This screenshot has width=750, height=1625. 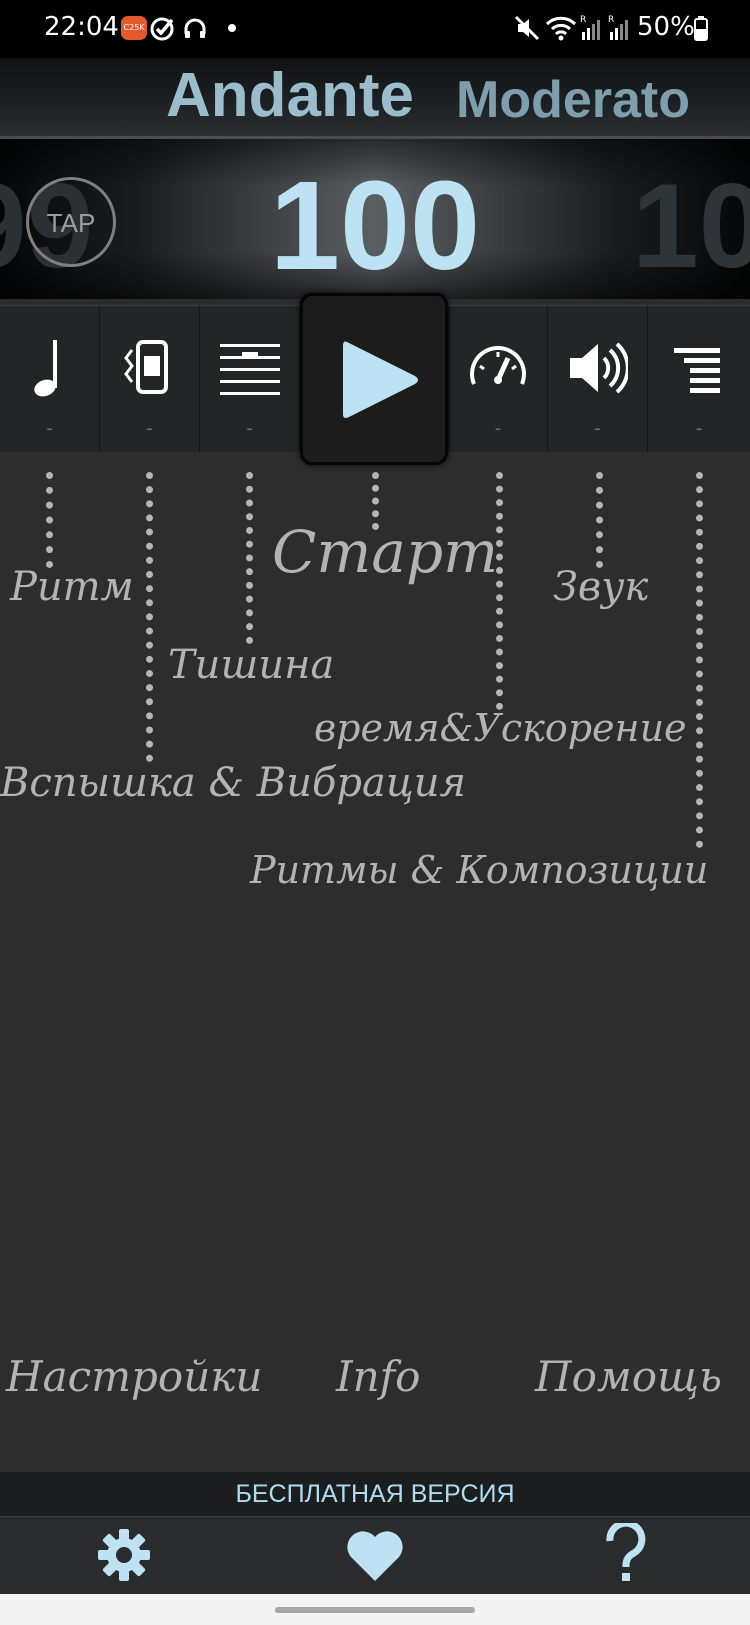 What do you see at coordinates (134, 28) in the screenshot?
I see `c25k-app-icon: C25K` at bounding box center [134, 28].